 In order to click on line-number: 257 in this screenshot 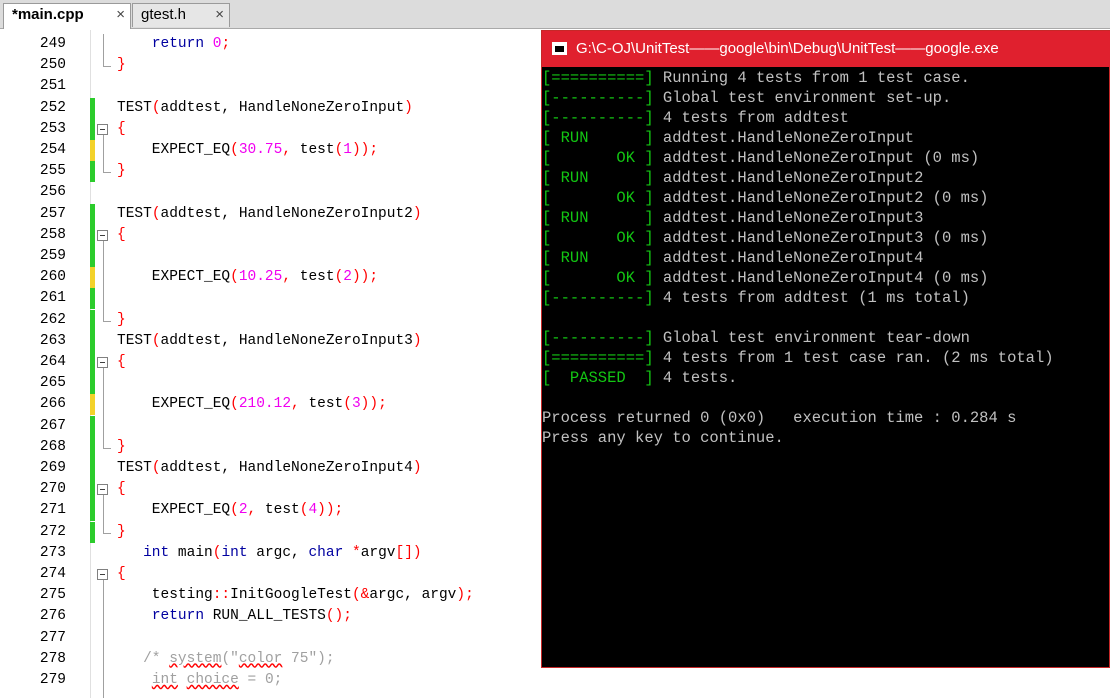, I will do `click(52, 213)`.